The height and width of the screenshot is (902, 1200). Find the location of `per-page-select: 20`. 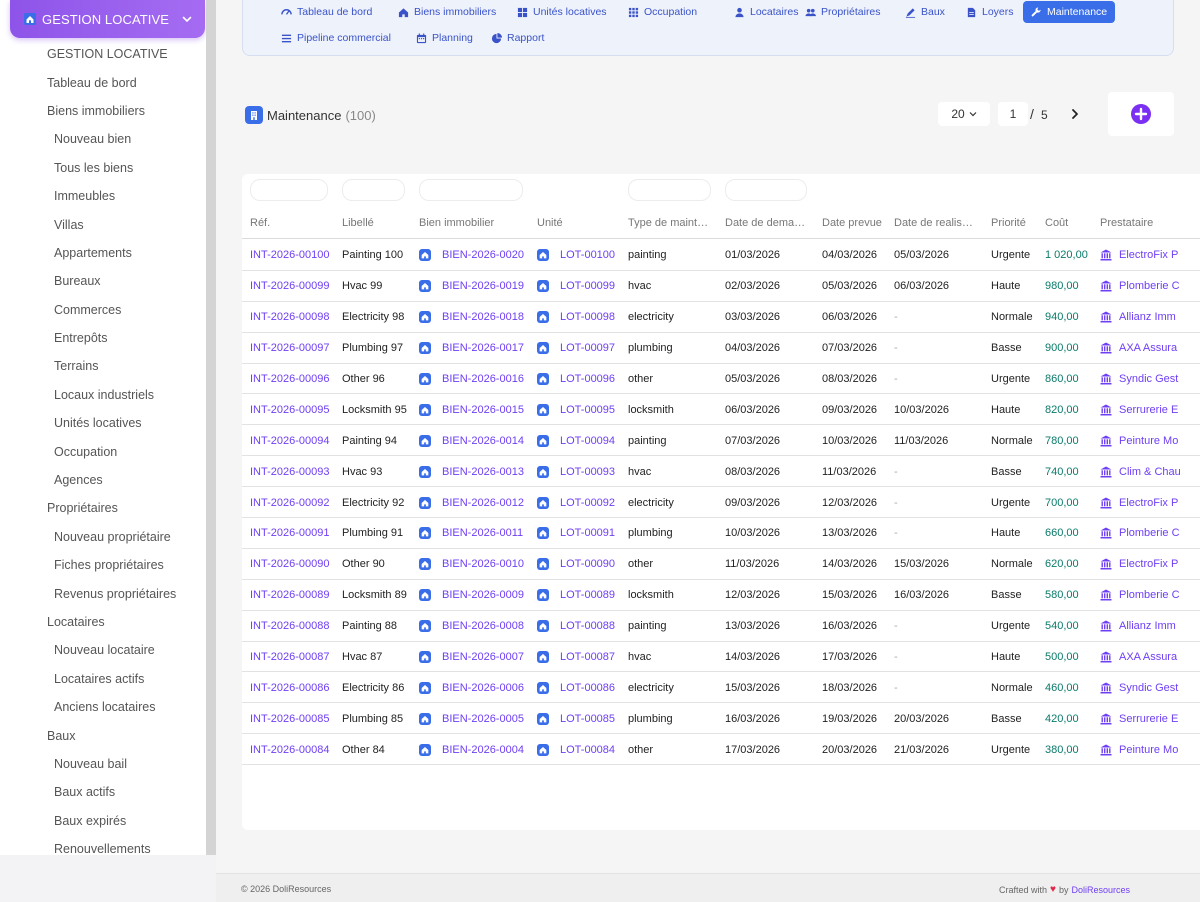

per-page-select: 20 is located at coordinates (964, 114).